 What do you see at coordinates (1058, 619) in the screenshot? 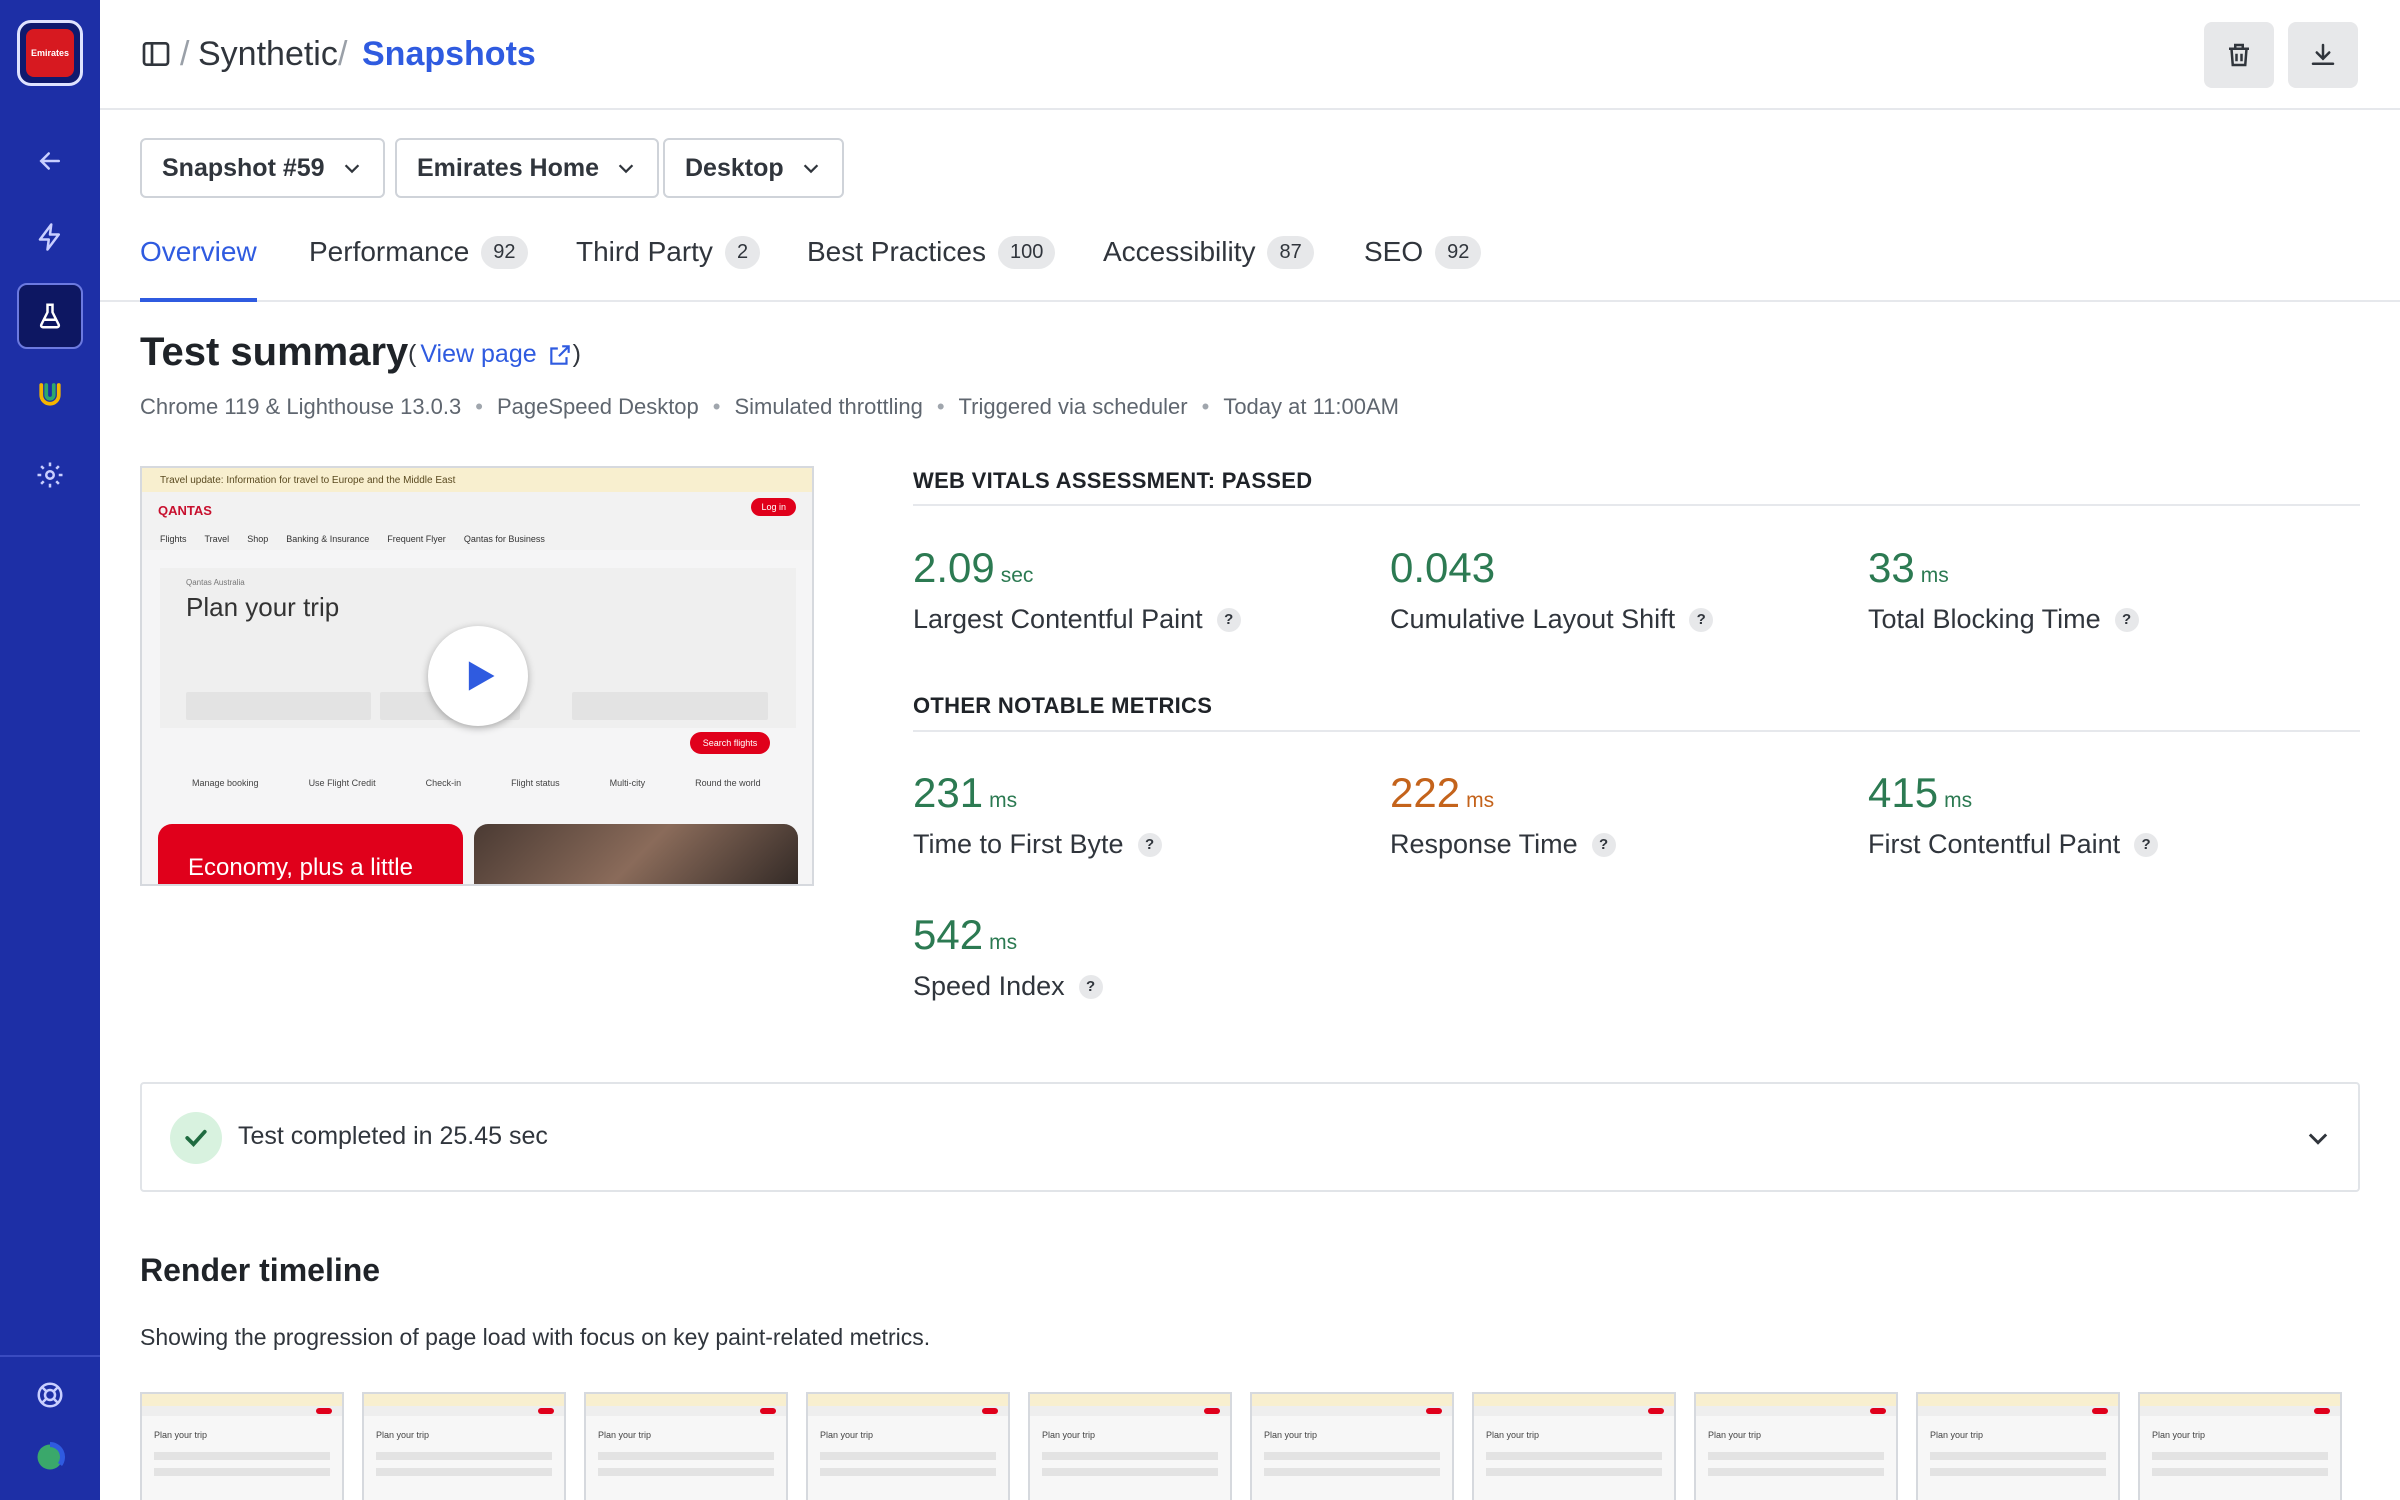
I see `metric-name: Largest Contentful Paint` at bounding box center [1058, 619].